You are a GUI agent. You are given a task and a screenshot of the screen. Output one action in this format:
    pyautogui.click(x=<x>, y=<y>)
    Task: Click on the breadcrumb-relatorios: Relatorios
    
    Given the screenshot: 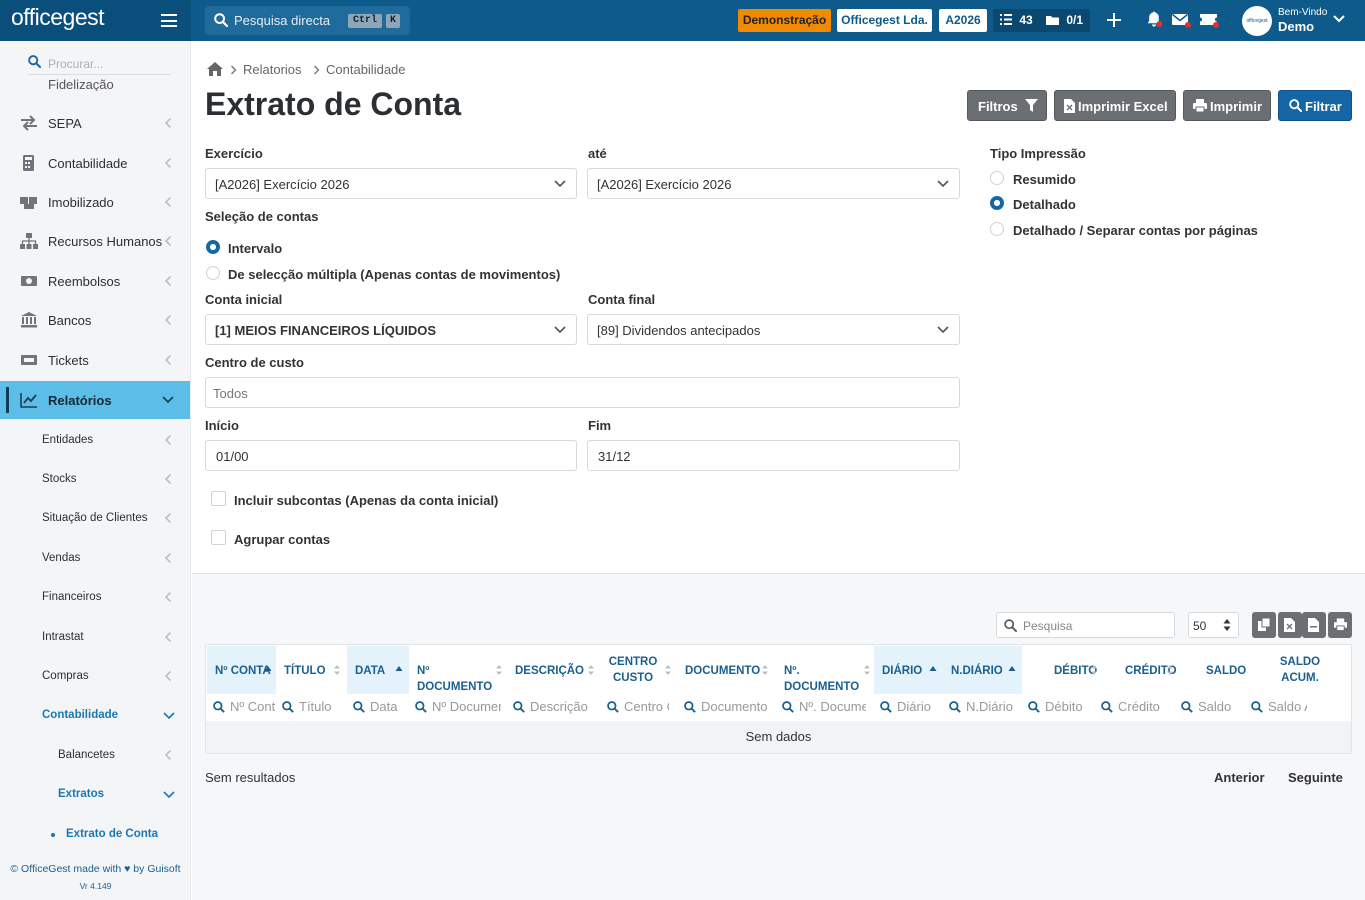 What is the action you would take?
    pyautogui.click(x=272, y=69)
    